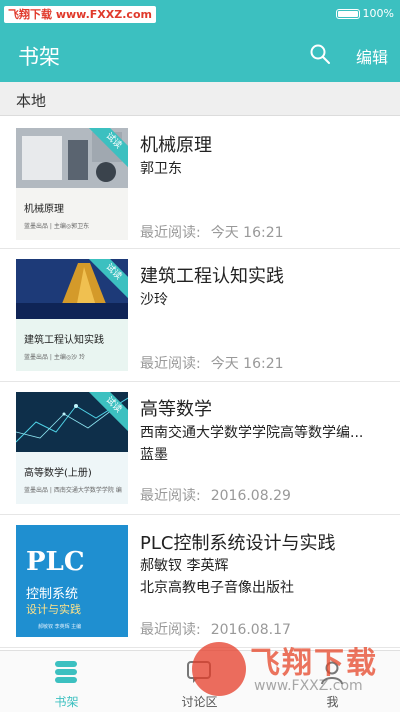 This screenshot has width=400, height=713. Describe the element at coordinates (53, 609) in the screenshot. I see `cover-subtitle: 设计与实践` at that location.